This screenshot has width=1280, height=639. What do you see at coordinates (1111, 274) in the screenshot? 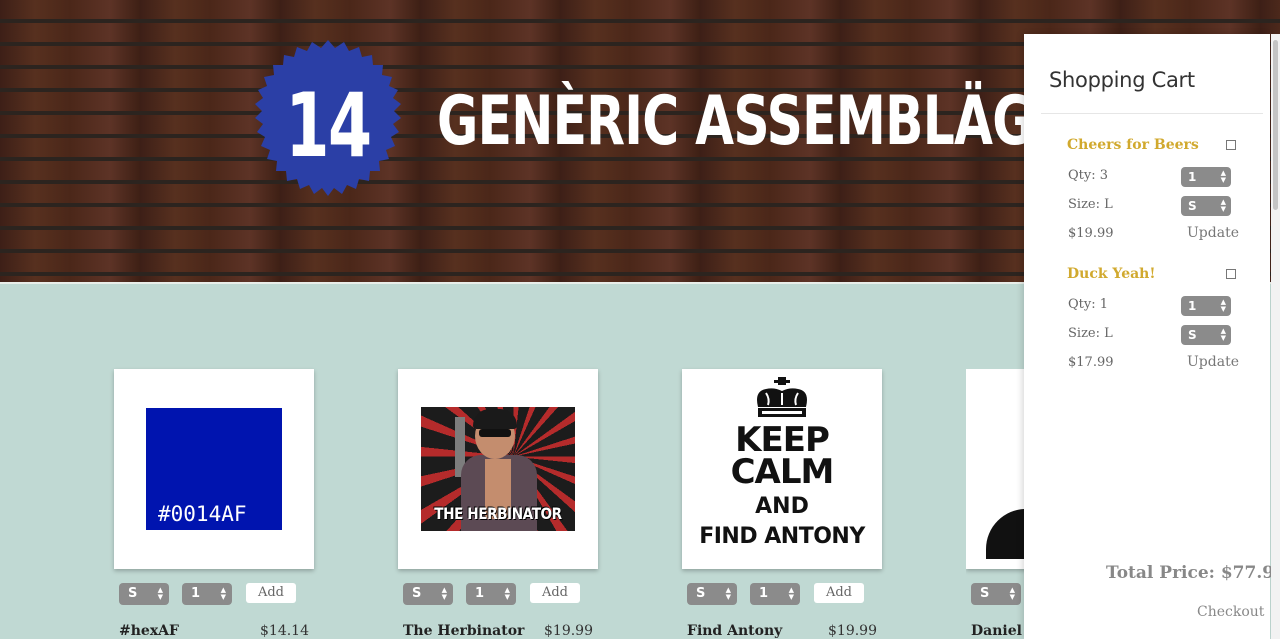
I see `cart-item-name: Duck Yeah!` at bounding box center [1111, 274].